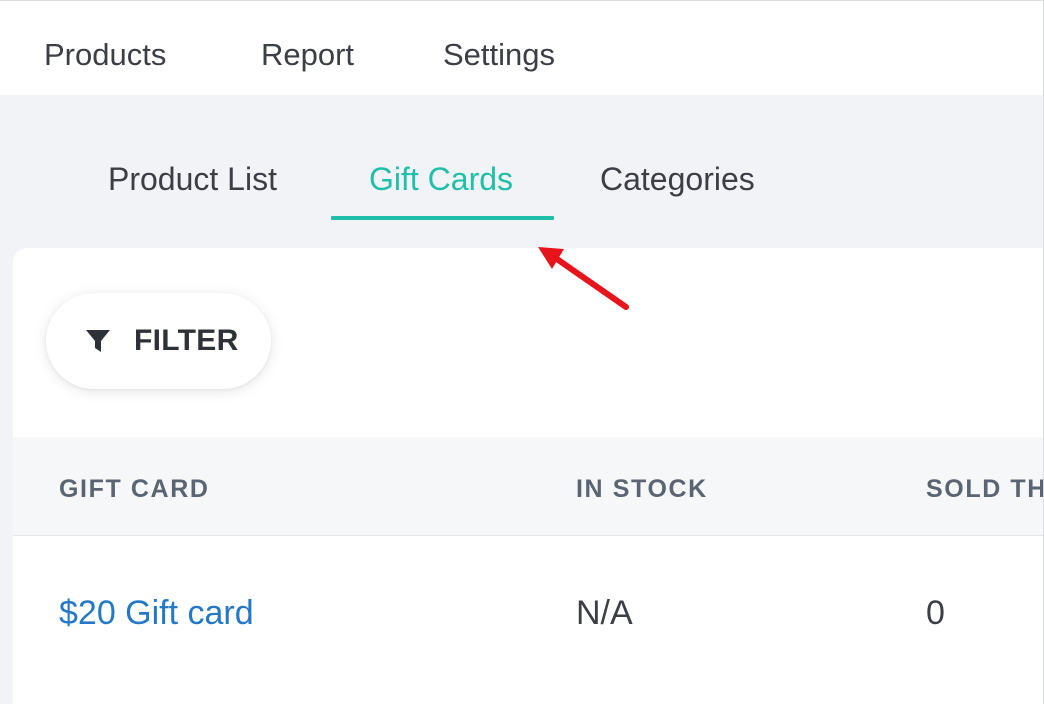 This screenshot has height=704, width=1044. I want to click on filter-icon, so click(98, 341).